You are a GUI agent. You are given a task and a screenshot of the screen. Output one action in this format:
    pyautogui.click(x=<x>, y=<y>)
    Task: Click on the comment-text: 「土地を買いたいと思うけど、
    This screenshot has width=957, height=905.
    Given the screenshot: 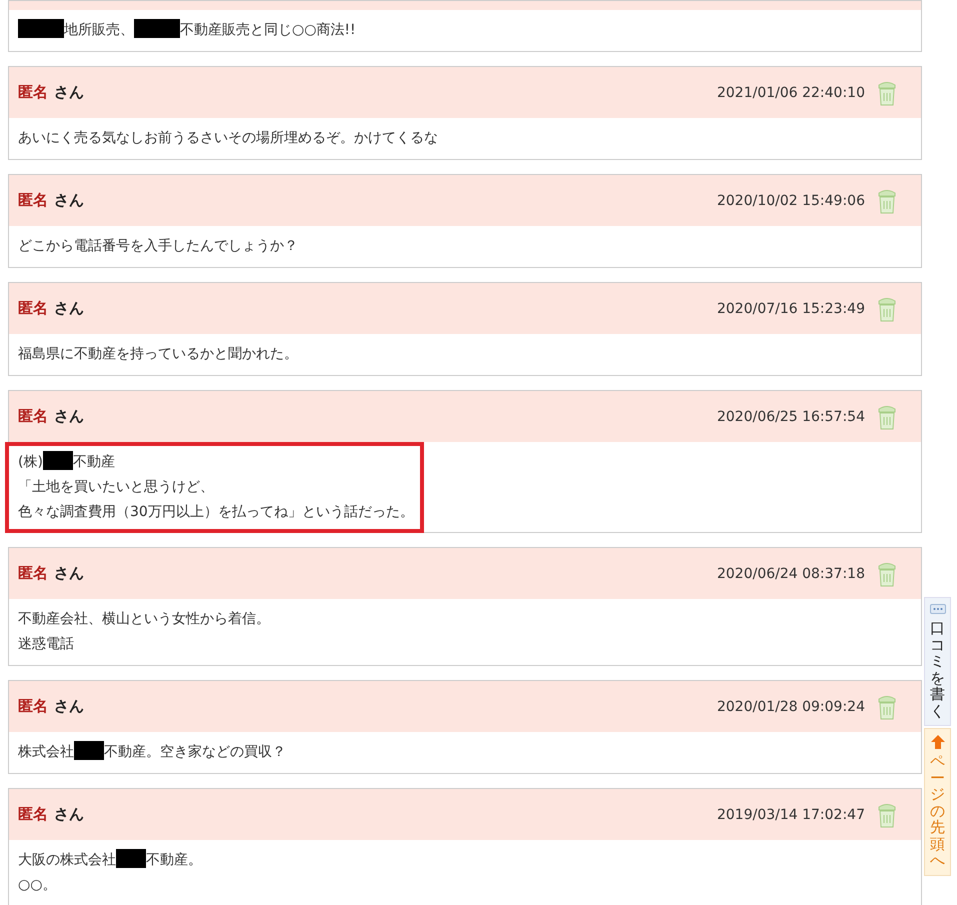 What is the action you would take?
    pyautogui.click(x=116, y=487)
    